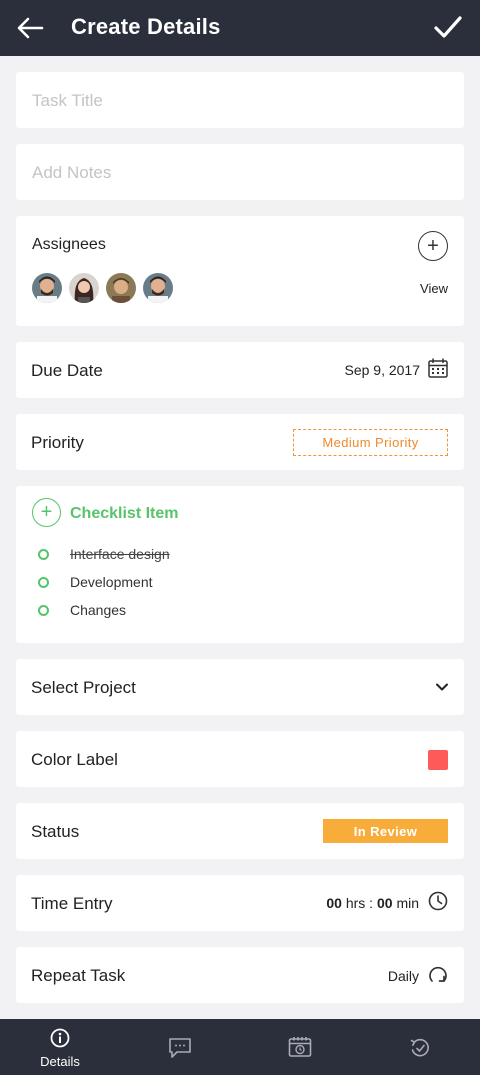 The image size is (480, 1075). What do you see at coordinates (102, 288) in the screenshot?
I see `assignee-avatars` at bounding box center [102, 288].